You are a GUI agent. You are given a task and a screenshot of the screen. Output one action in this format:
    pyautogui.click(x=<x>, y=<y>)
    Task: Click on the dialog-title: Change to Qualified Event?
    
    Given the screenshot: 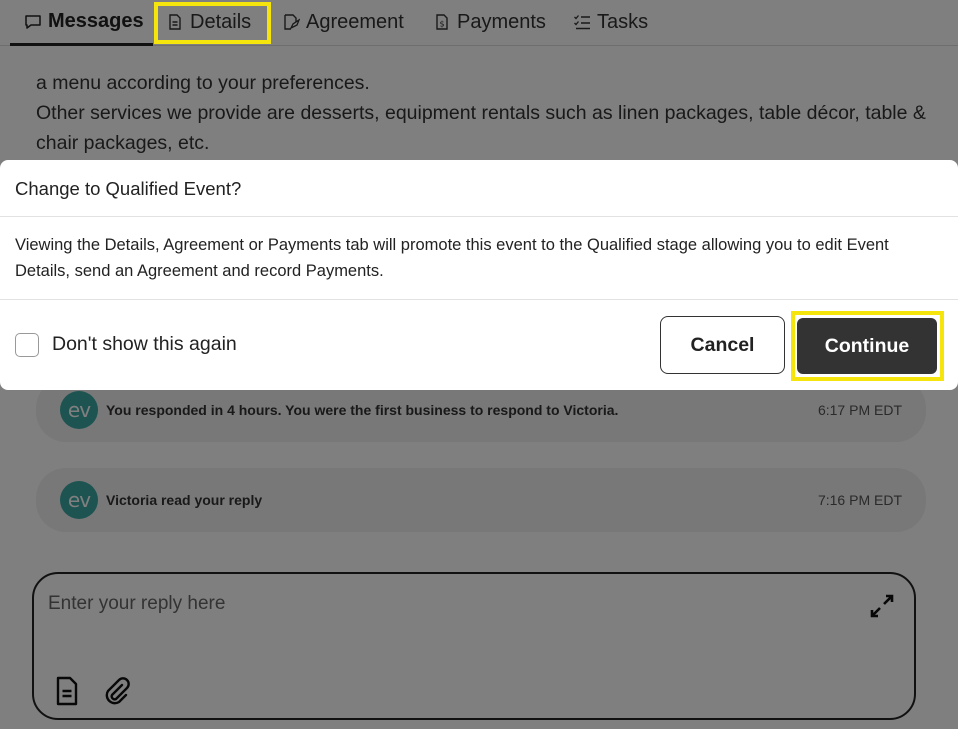 What is the action you would take?
    pyautogui.click(x=128, y=188)
    